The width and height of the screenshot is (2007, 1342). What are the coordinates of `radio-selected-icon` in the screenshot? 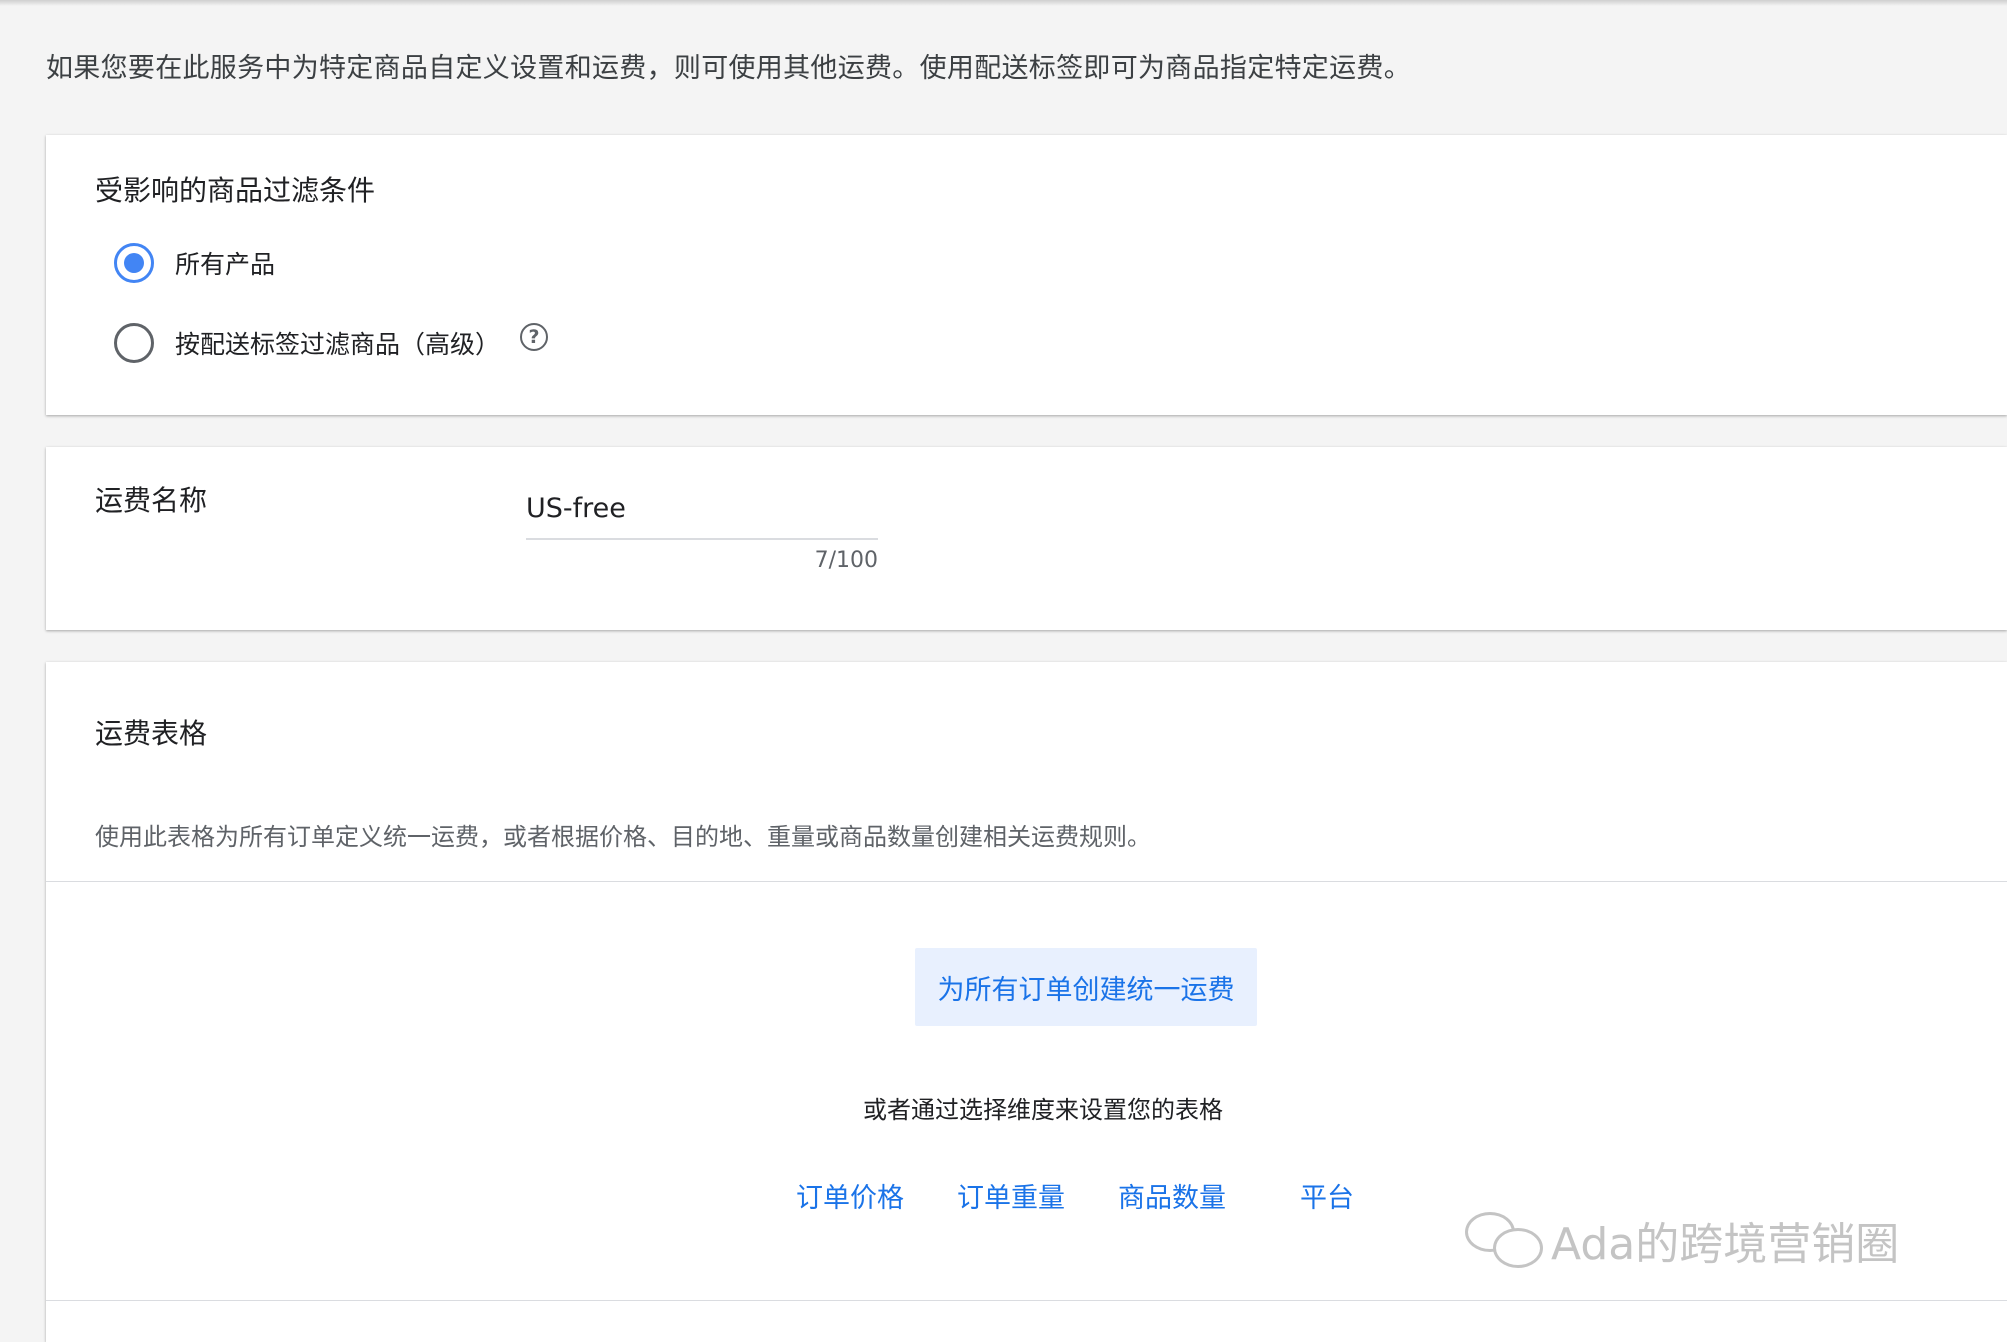 It's located at (134, 263).